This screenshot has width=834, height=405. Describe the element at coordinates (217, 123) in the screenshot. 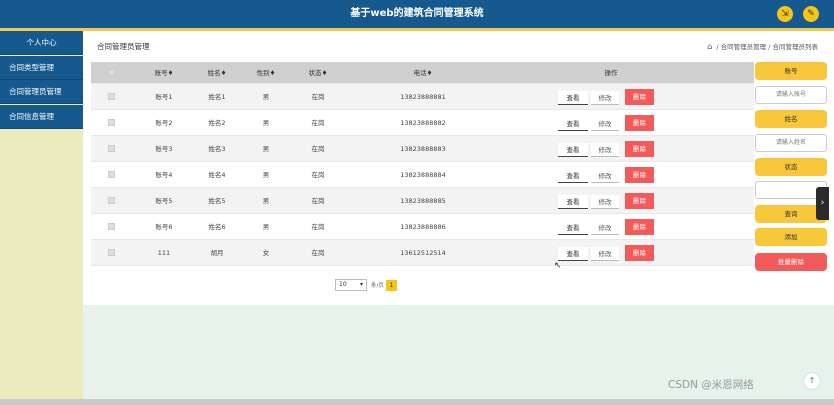

I see `cell-name: 姓名2` at that location.